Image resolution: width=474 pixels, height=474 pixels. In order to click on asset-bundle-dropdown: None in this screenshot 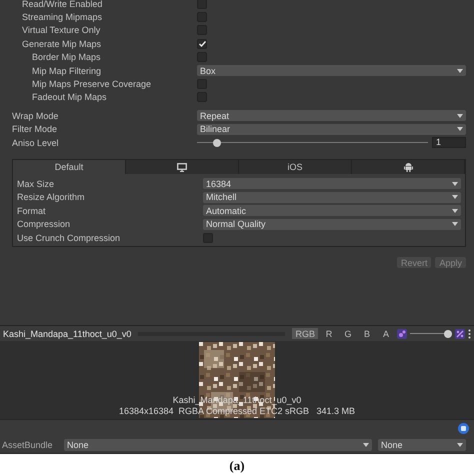, I will do `click(218, 445)`.